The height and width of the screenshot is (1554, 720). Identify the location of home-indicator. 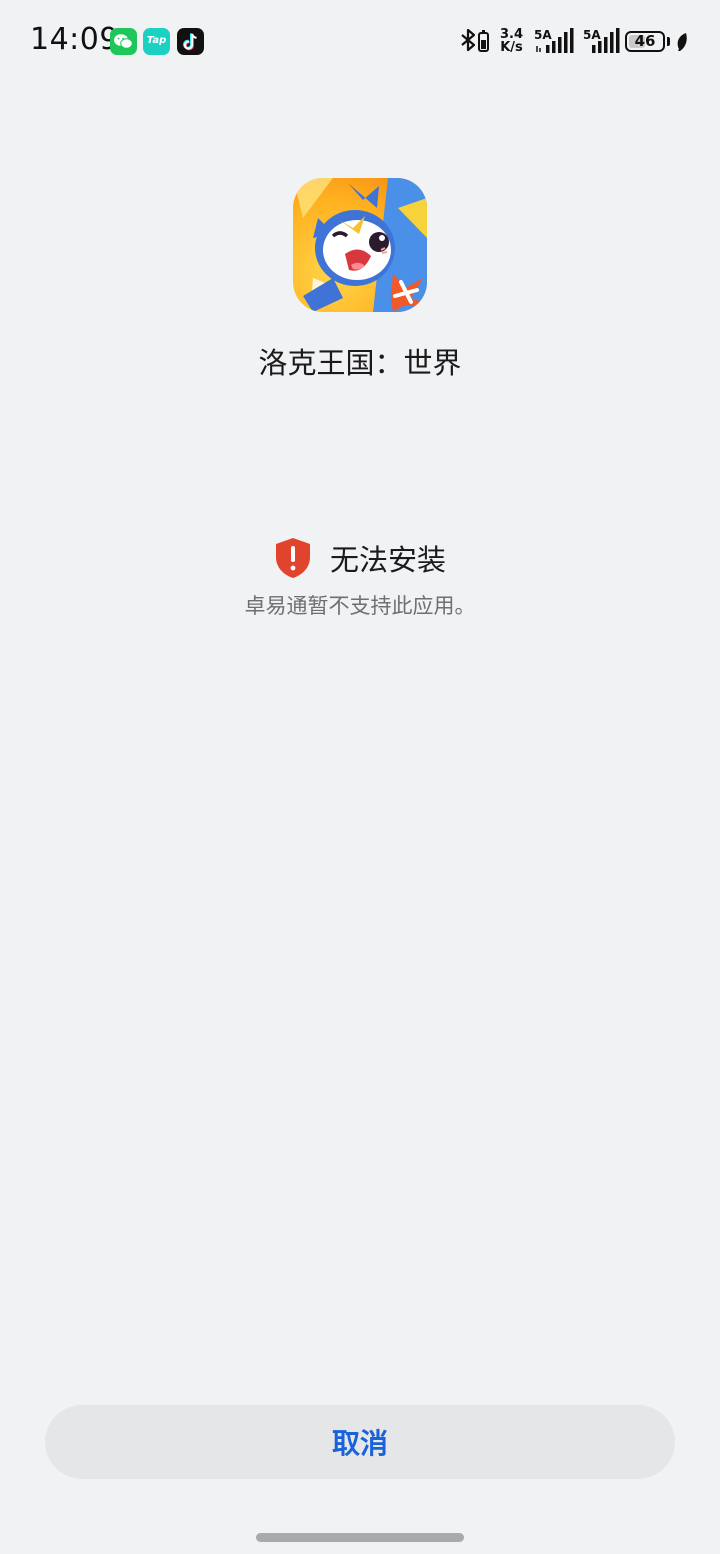
(360, 1537).